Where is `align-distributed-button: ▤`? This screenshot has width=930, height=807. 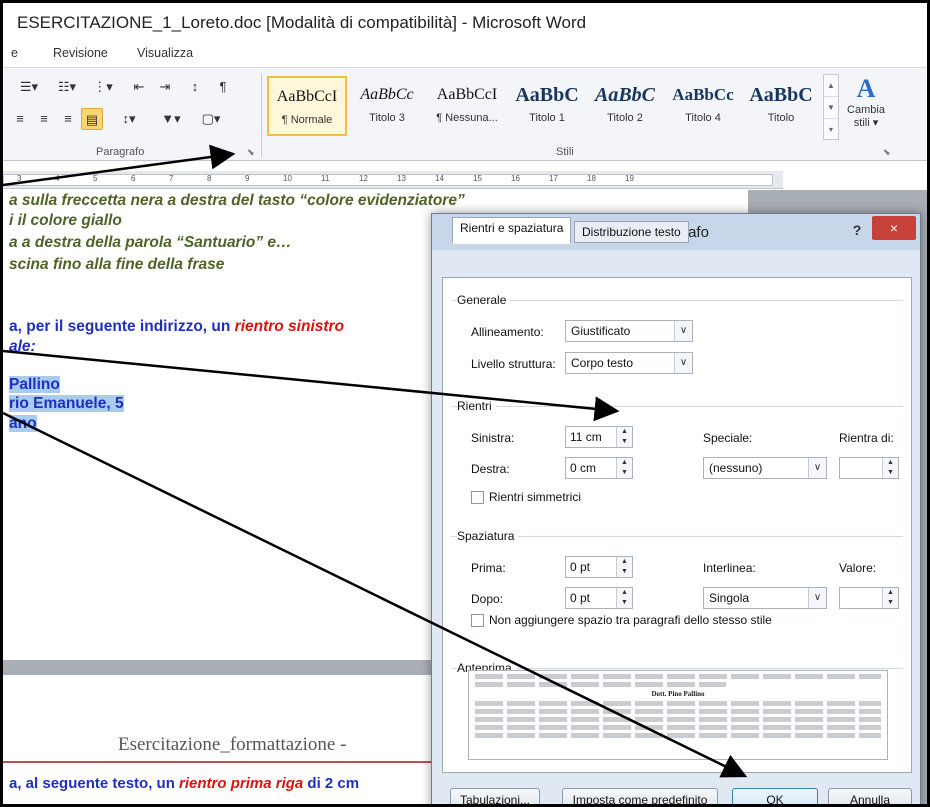 align-distributed-button: ▤ is located at coordinates (92, 119).